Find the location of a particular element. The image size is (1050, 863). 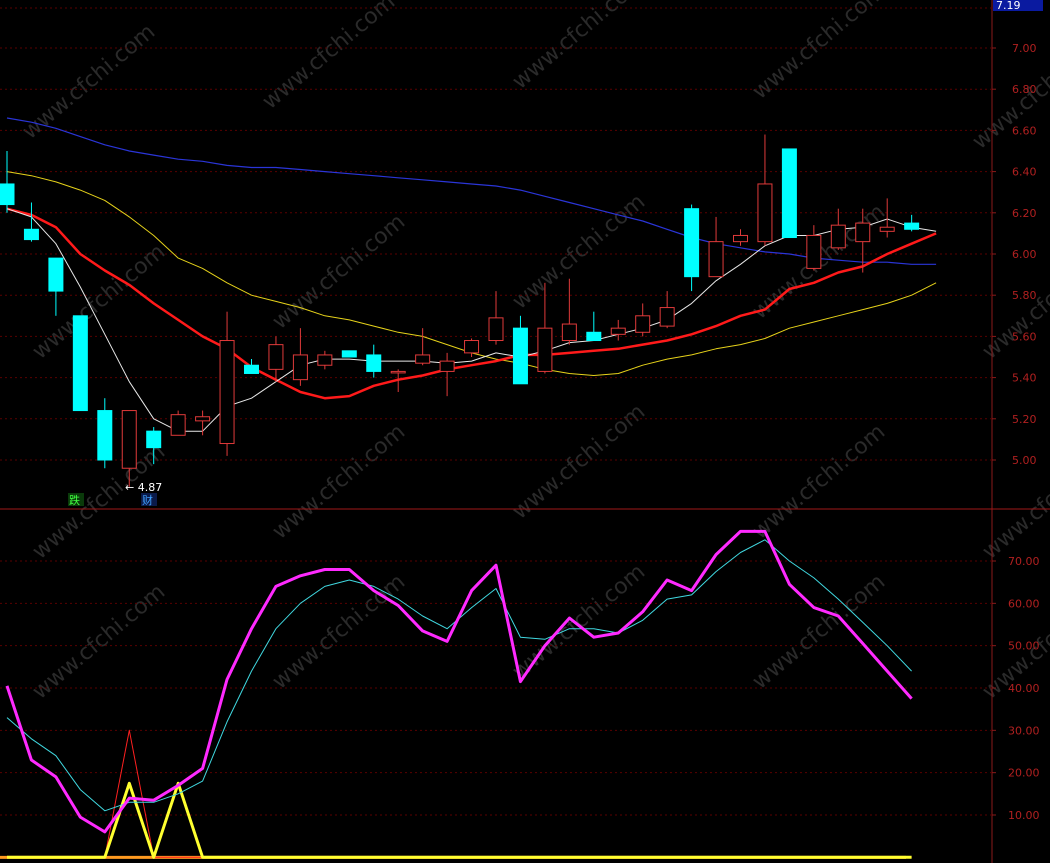

indicator-tick-label: 30.00 is located at coordinates (1024, 730).